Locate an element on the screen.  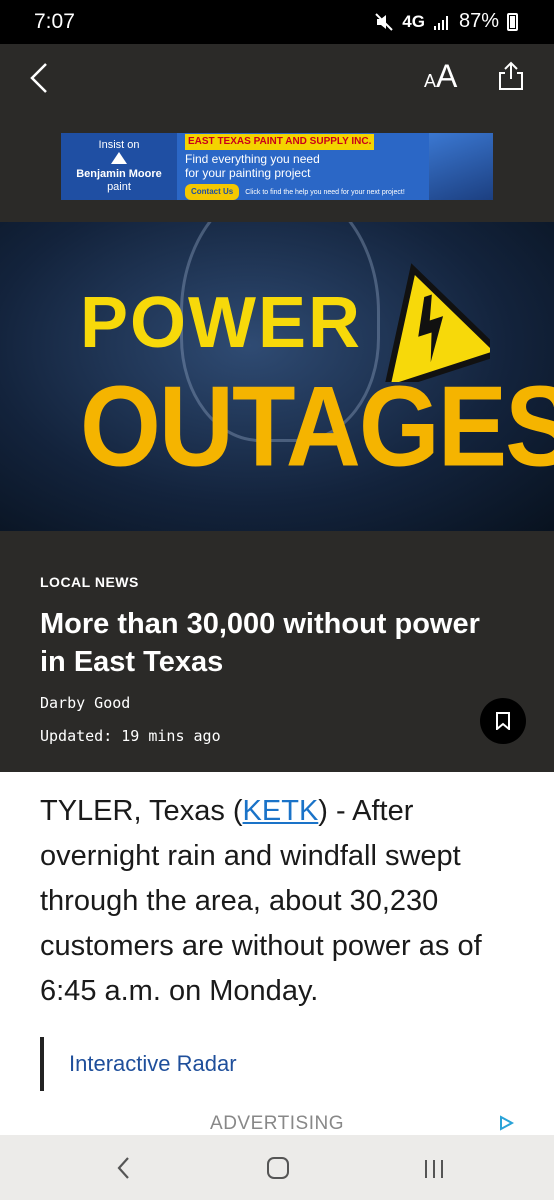
ad-tagline-1: Find everything you need is located at coordinates (252, 159).